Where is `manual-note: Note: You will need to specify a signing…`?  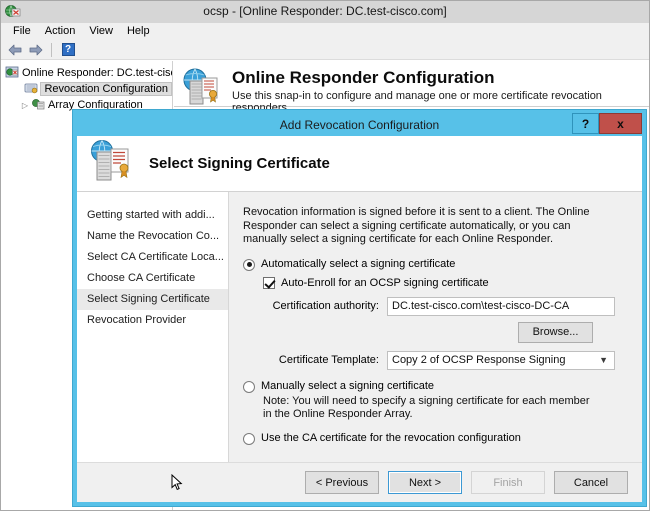
manual-note: Note: You will need to specify a signing… is located at coordinates (426, 407).